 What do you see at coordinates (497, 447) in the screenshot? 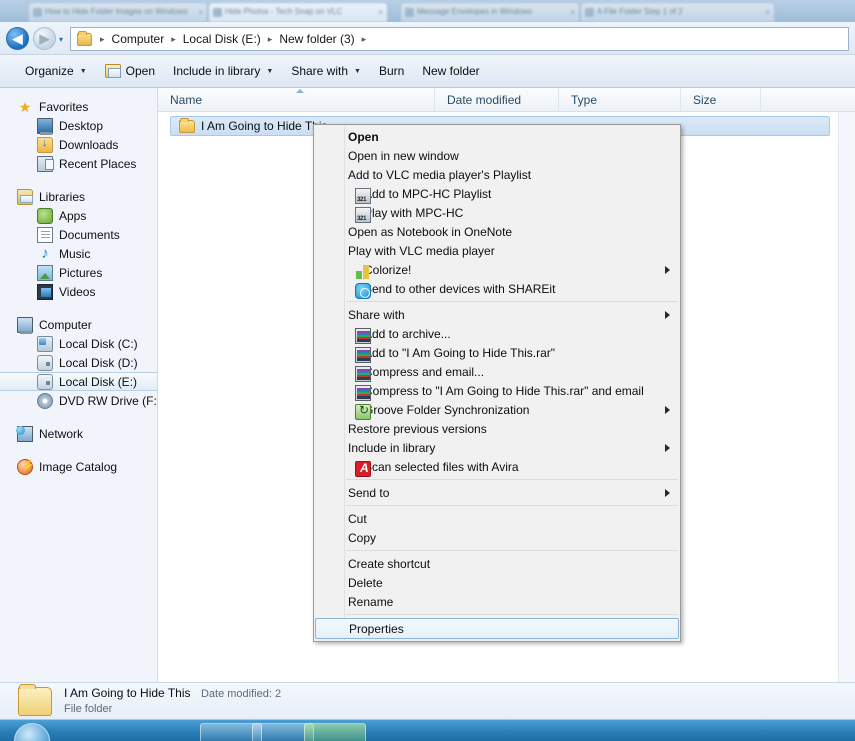
I see `context-menu-item-include-in-library: Include in library` at bounding box center [497, 447].